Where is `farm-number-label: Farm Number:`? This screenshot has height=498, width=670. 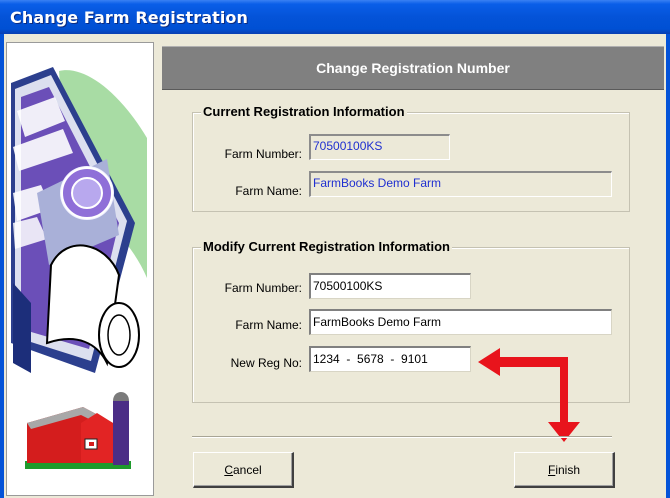 farm-number-label: Farm Number: is located at coordinates (263, 288).